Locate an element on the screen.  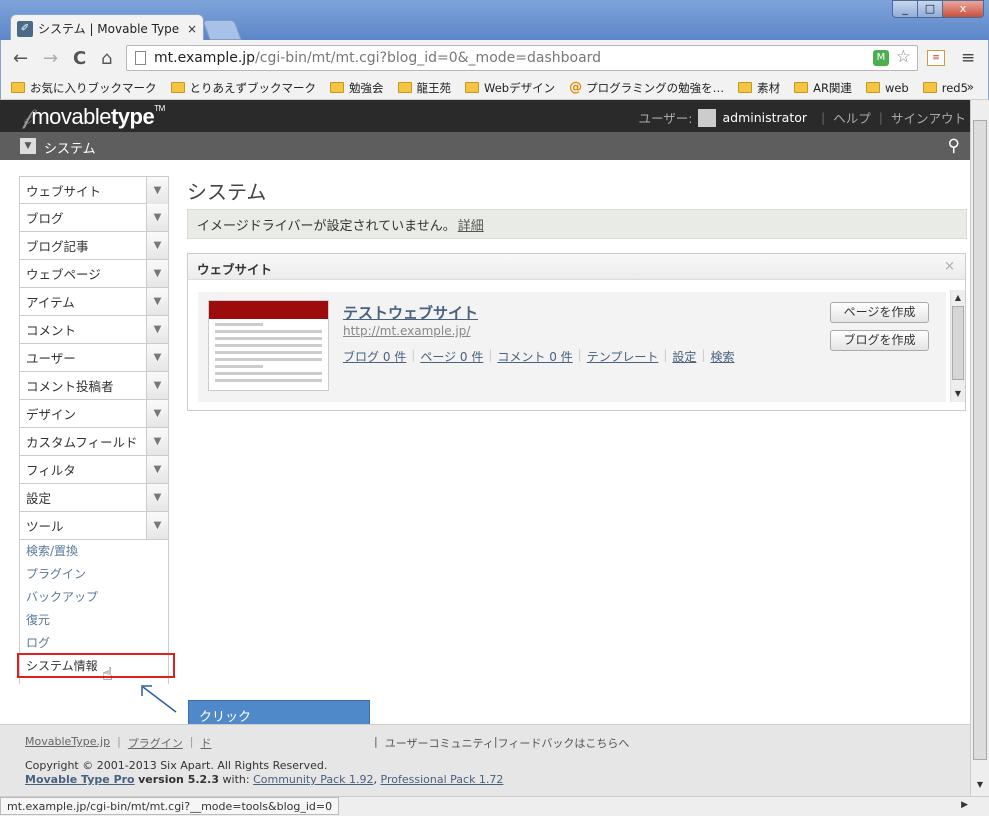
reload-icon: C is located at coordinates (79, 58).